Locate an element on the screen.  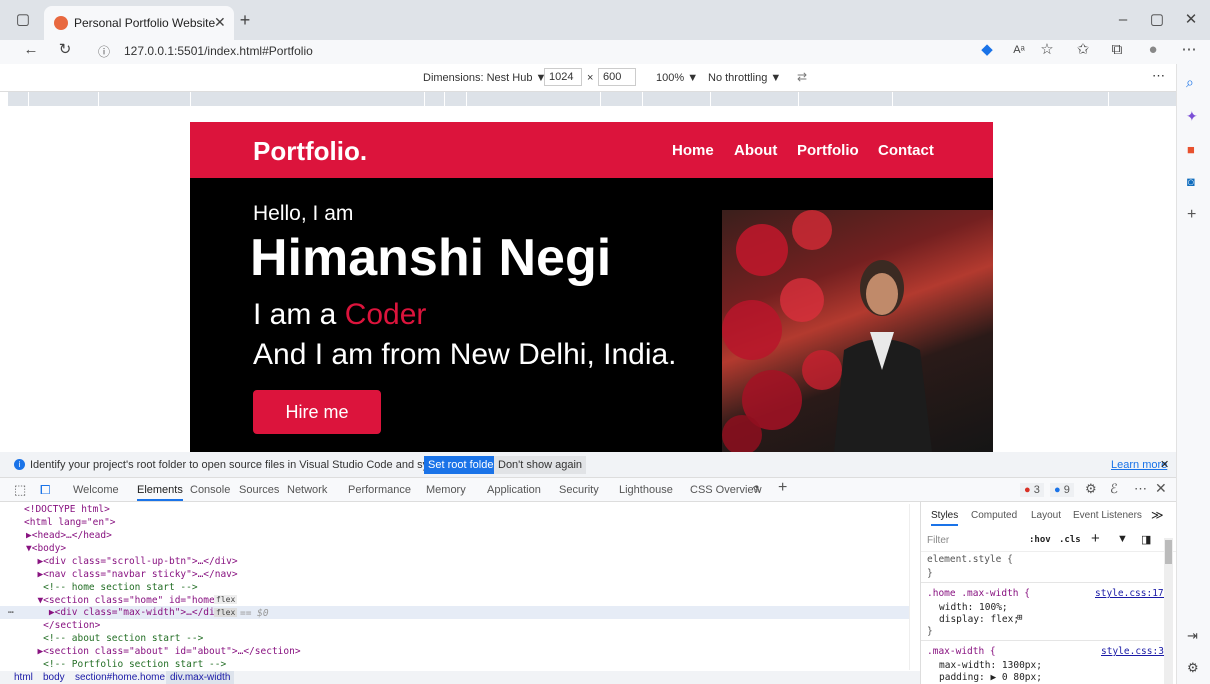
rule-selector: .max-width { is located at coordinates (961, 651).